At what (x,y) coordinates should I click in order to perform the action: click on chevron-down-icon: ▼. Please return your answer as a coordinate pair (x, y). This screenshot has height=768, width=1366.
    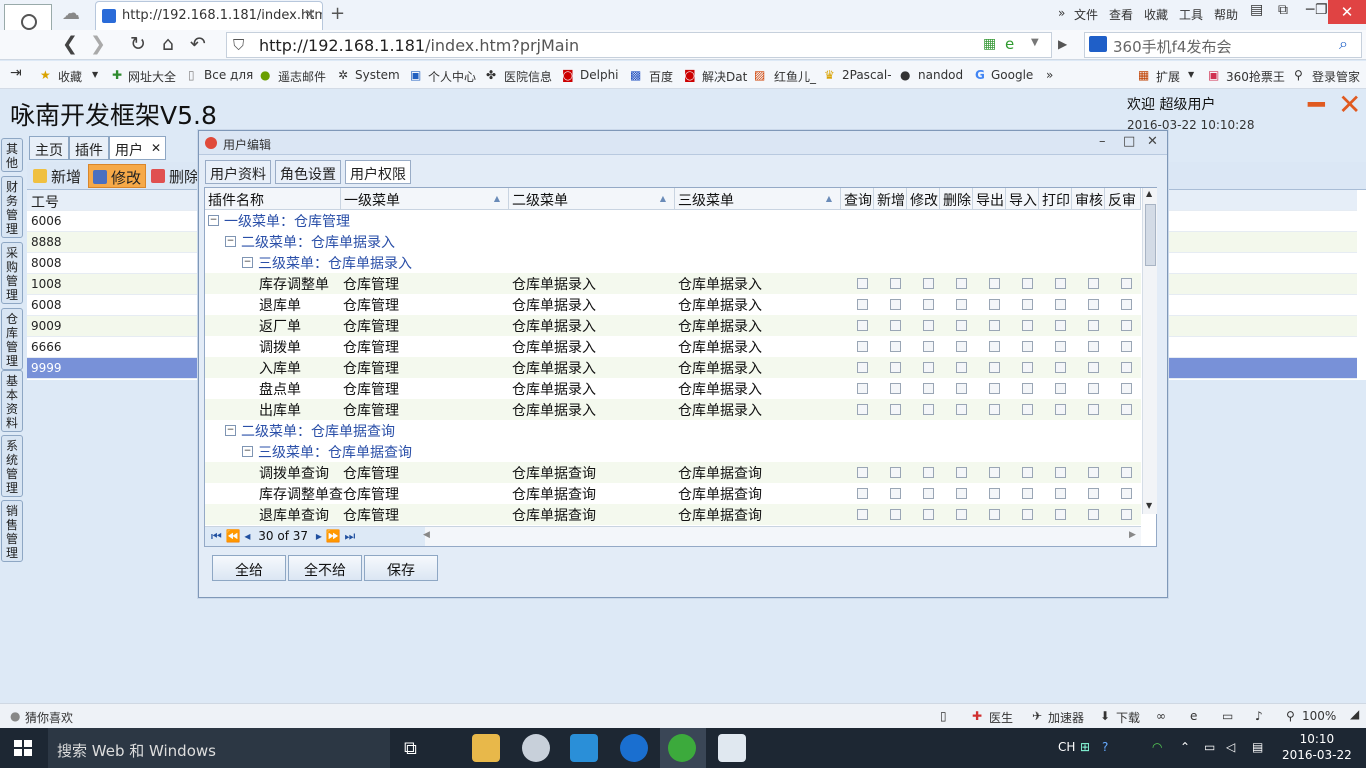
    Looking at the image, I should click on (1191, 74).